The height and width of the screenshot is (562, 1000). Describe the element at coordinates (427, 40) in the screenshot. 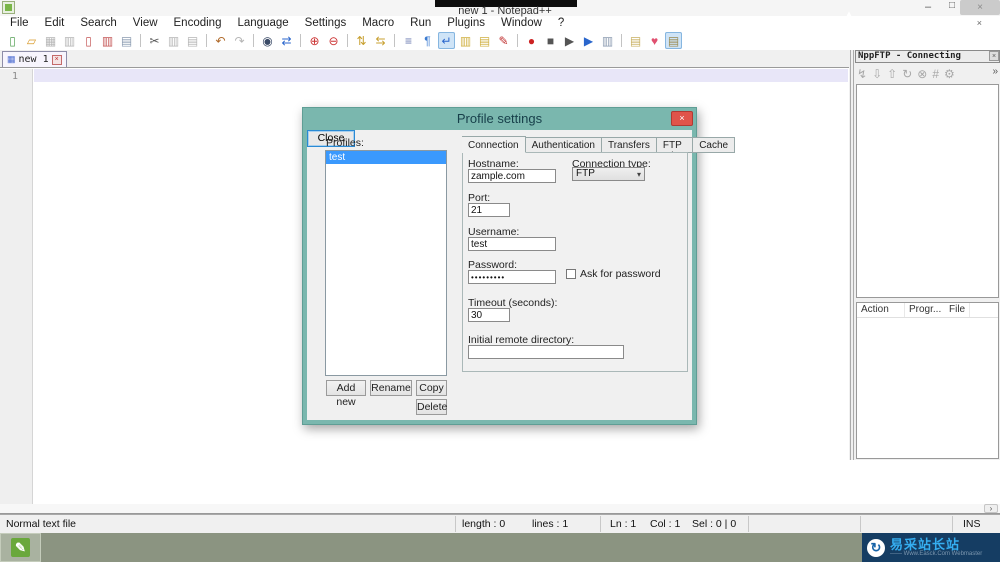

I see `show-eol-icon: ¶` at that location.